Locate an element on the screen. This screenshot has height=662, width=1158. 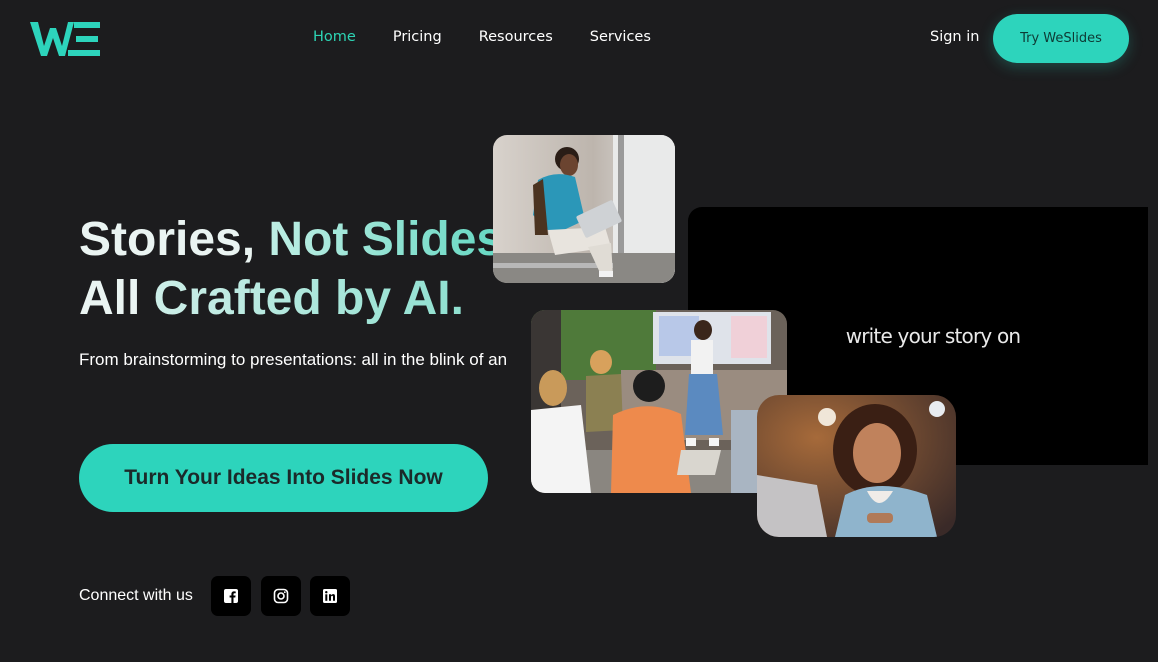
classroom-photo is located at coordinates (659, 401).